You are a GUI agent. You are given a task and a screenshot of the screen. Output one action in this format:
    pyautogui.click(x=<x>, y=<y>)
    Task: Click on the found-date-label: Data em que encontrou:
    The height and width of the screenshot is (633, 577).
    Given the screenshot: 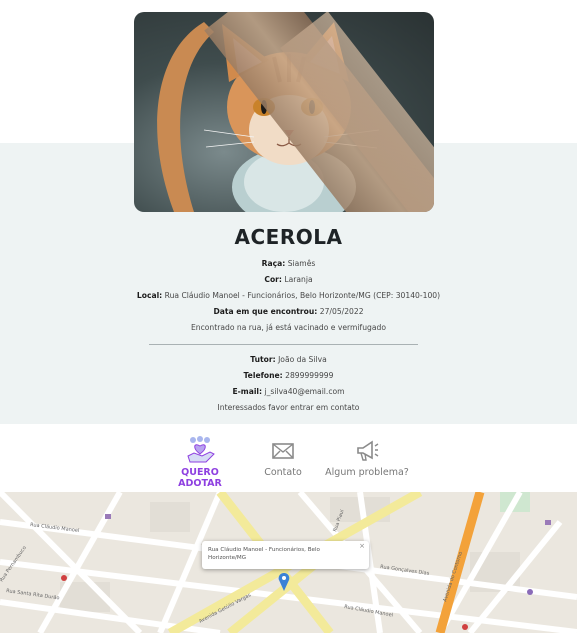 What is the action you would take?
    pyautogui.click(x=265, y=311)
    